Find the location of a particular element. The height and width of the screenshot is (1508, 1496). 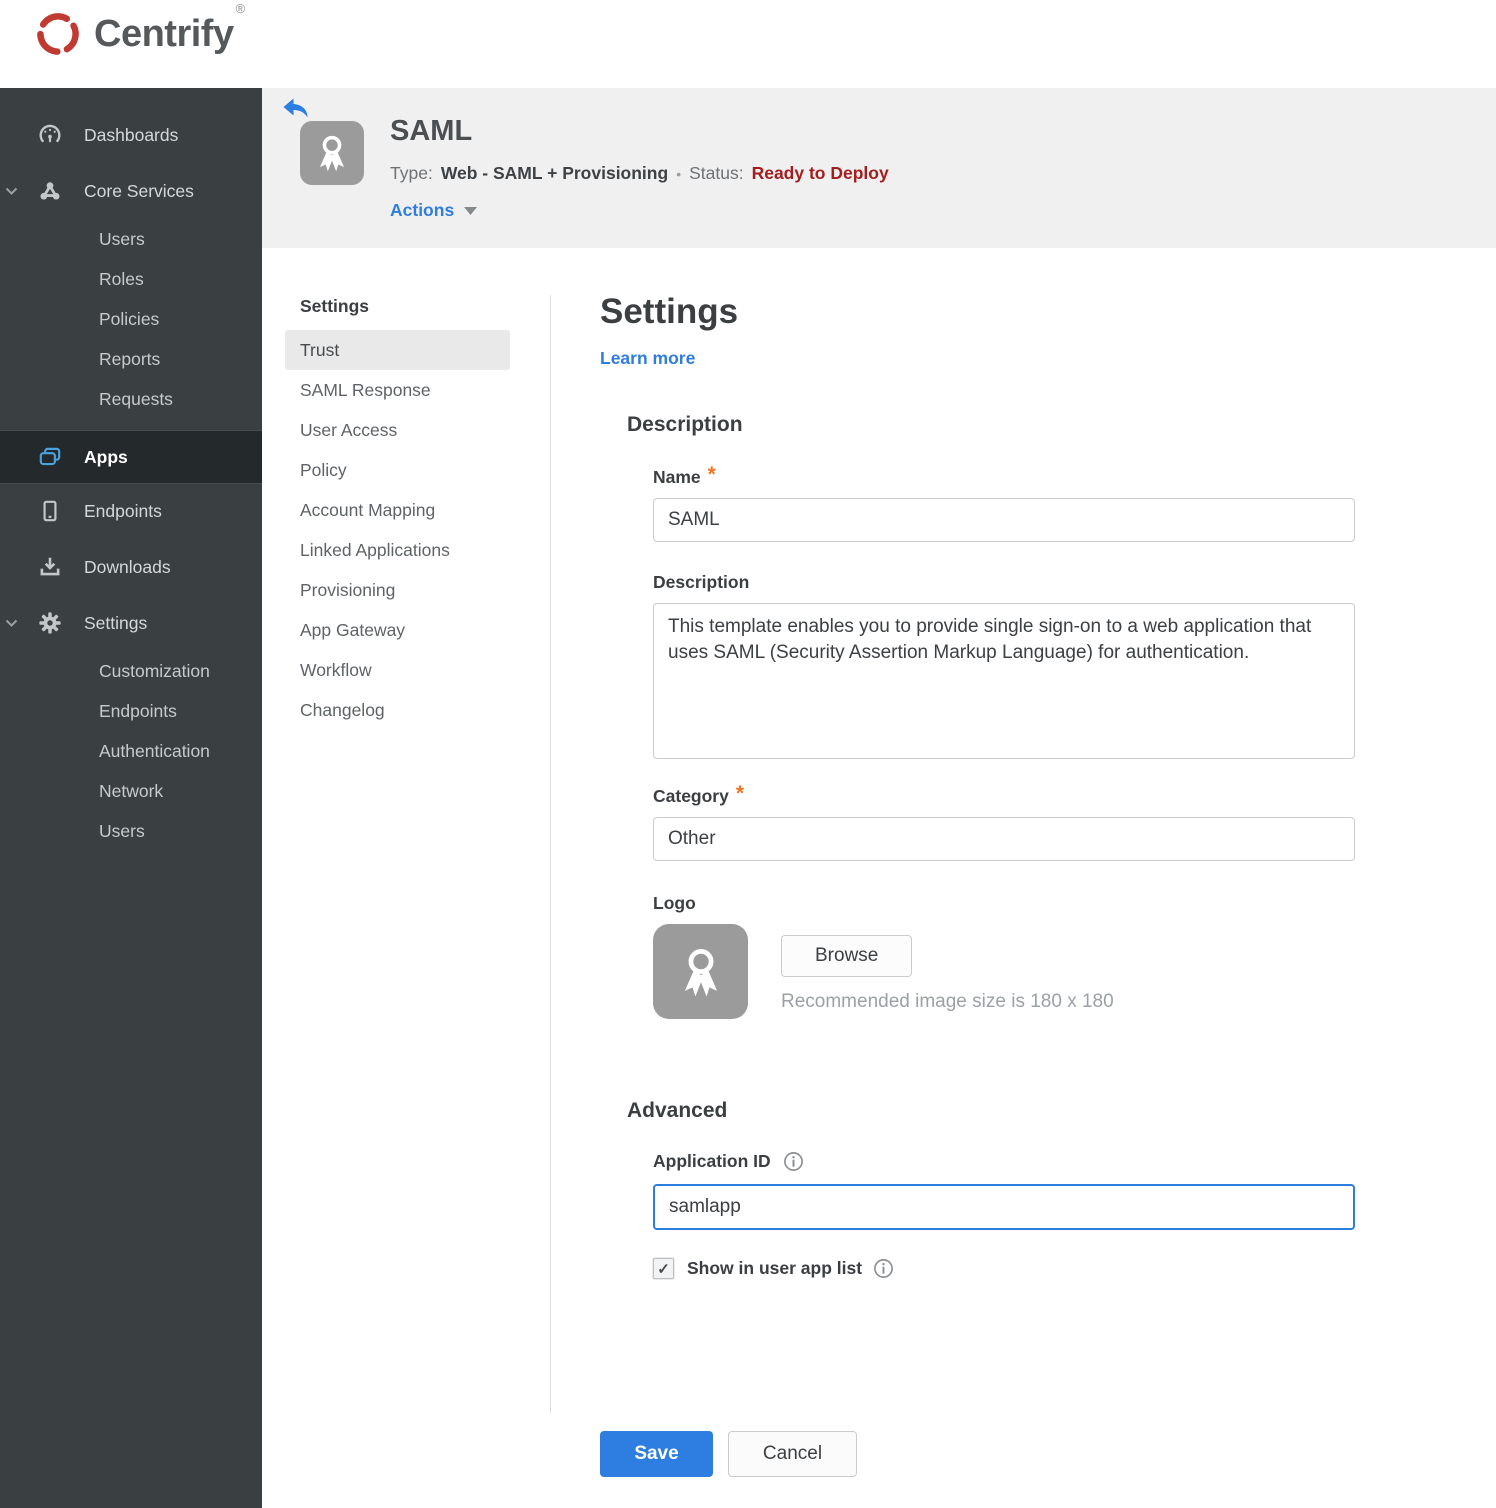

subnav-item-app-gateway: App Gateway is located at coordinates (397, 630).